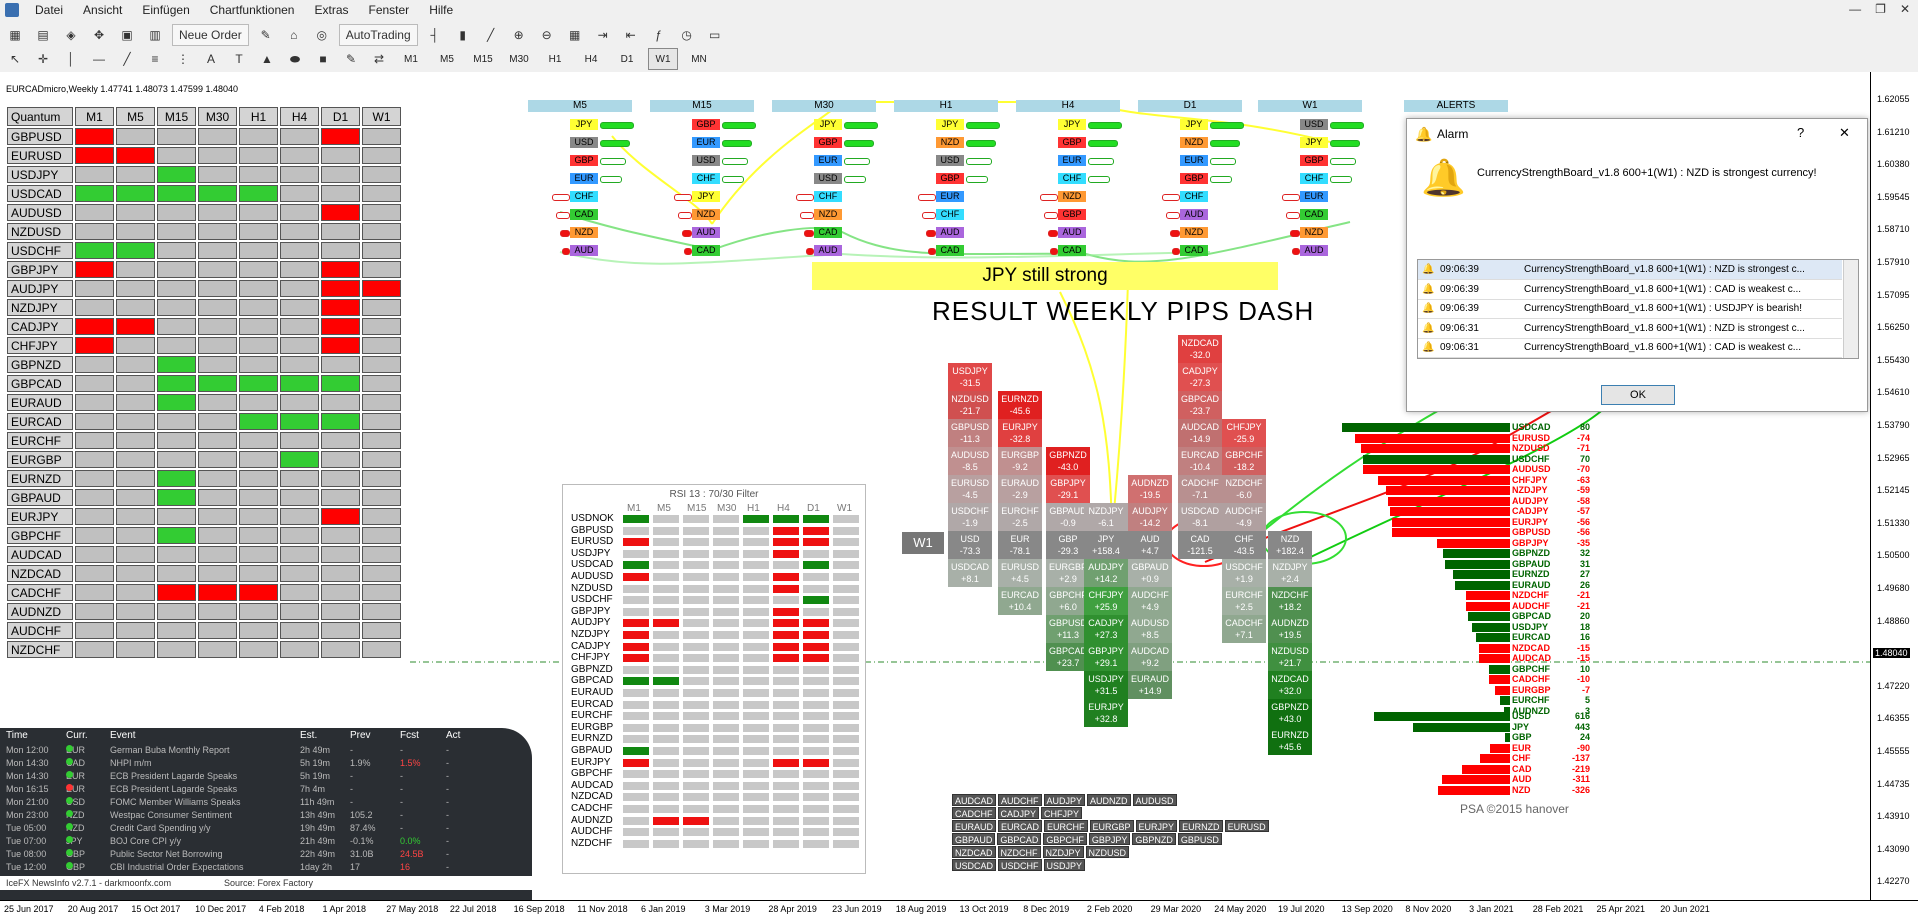 This screenshot has width=1918, height=919. I want to click on pair-chip: GBPJPY, so click(1109, 839).